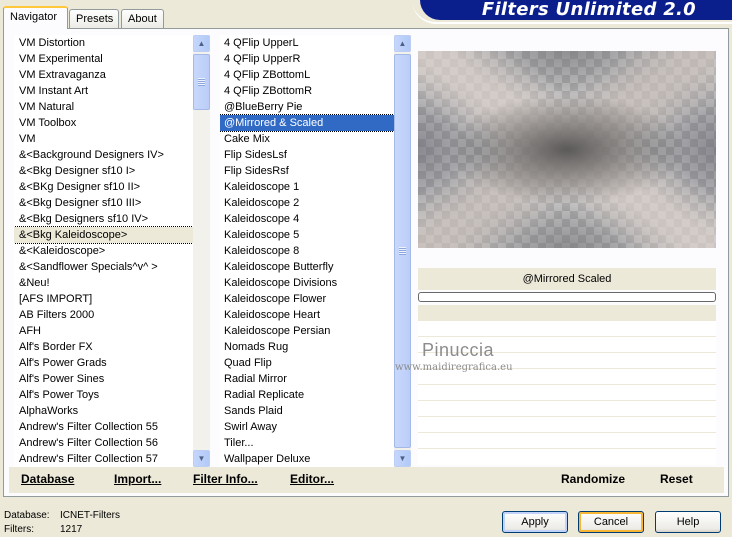 This screenshot has width=732, height=537. Describe the element at coordinates (103, 123) in the screenshot. I see `list-item: VM Toolbox` at that location.